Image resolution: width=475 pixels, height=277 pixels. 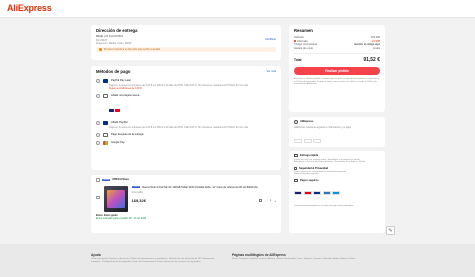 What do you see at coordinates (306, 174) in the screenshot?
I see `security-item: Datos personales seguros` at bounding box center [306, 174].